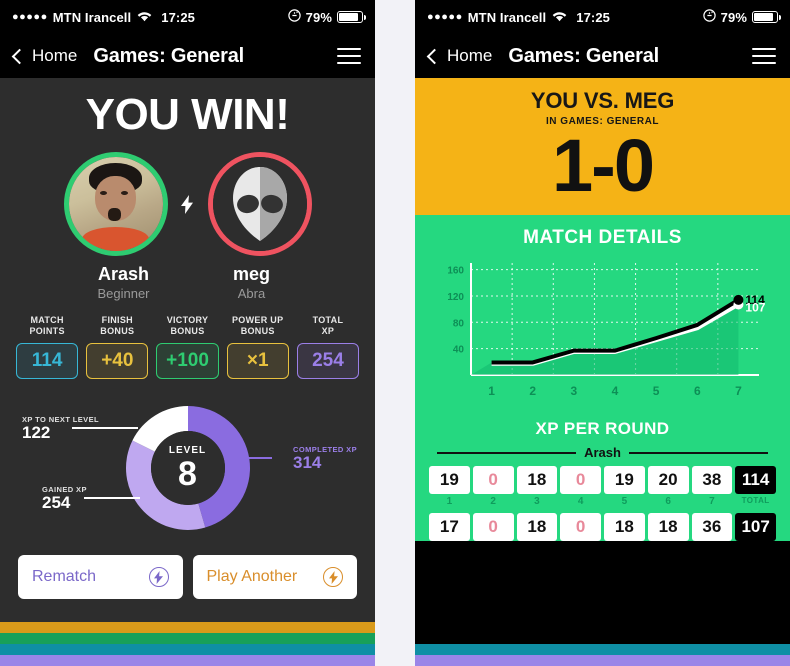 The height and width of the screenshot is (666, 790). Describe the element at coordinates (449, 502) in the screenshot. I see `round-label: 1` at that location.